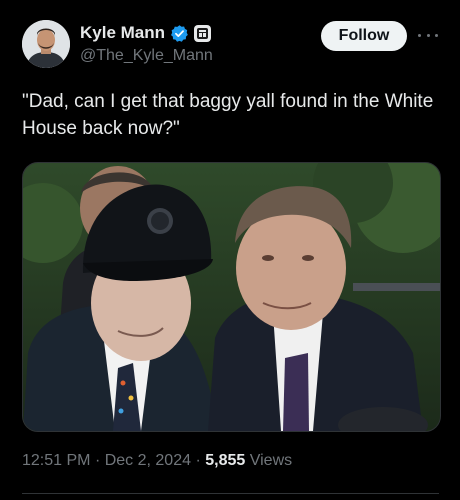  What do you see at coordinates (56, 460) in the screenshot?
I see `post-time: 12:51 PM` at bounding box center [56, 460].